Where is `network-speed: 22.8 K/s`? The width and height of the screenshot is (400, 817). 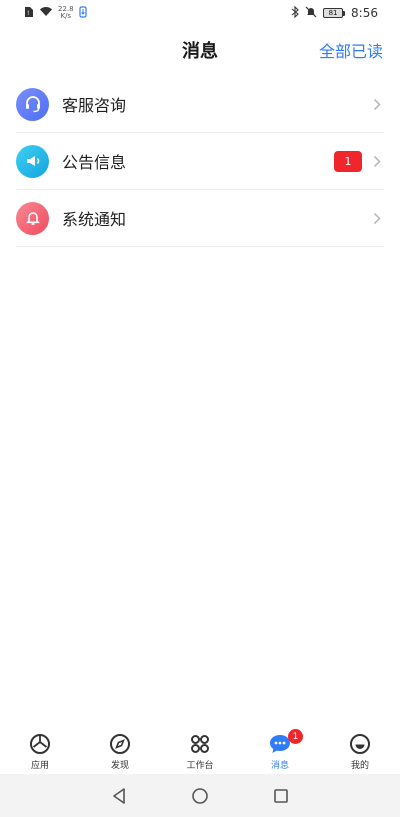
network-speed: 22.8 K/s is located at coordinates (66, 13).